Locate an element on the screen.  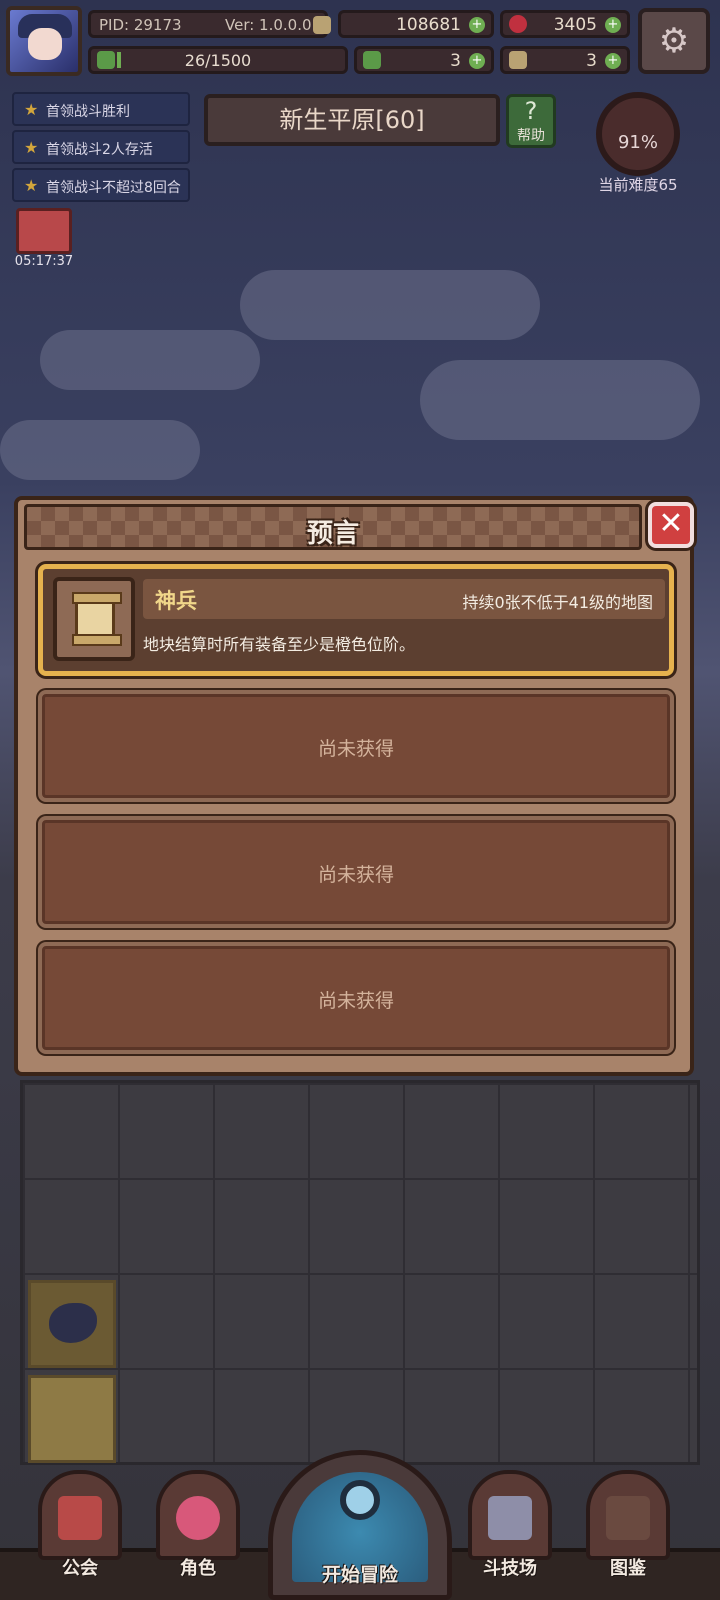
quest-label: 首领战斗胜利 is located at coordinates (88, 112).